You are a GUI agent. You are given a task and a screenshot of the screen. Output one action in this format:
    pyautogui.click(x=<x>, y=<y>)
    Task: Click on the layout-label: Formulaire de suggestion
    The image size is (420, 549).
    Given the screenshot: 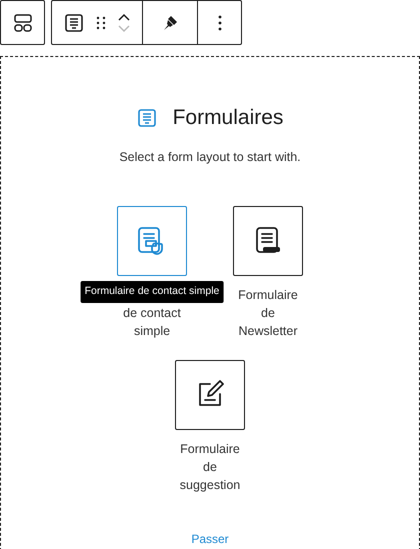 What is the action you would take?
    pyautogui.click(x=210, y=467)
    